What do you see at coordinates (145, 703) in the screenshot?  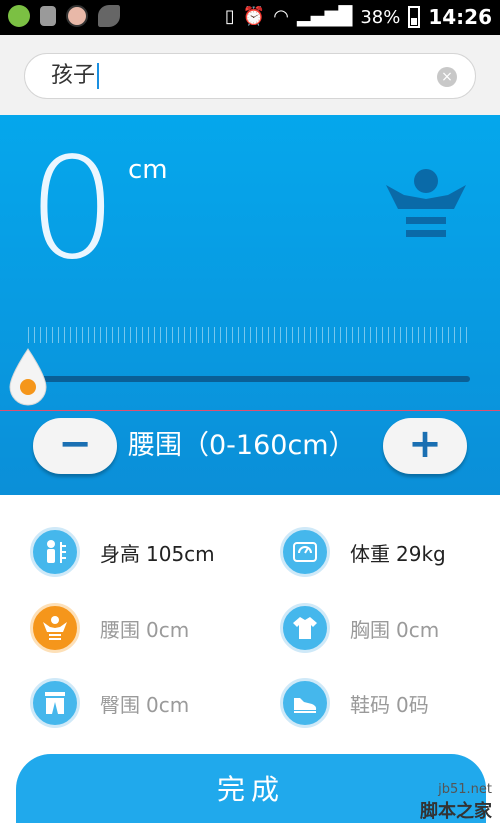 I see `stat-hip: 臀围 0cm` at bounding box center [145, 703].